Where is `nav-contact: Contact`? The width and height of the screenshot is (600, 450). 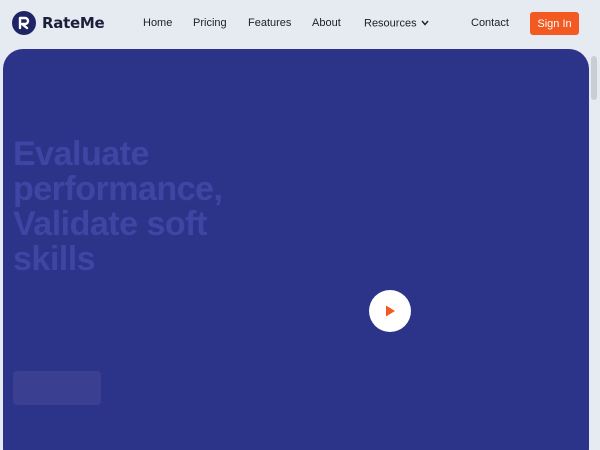
nav-contact: Contact is located at coordinates (490, 23).